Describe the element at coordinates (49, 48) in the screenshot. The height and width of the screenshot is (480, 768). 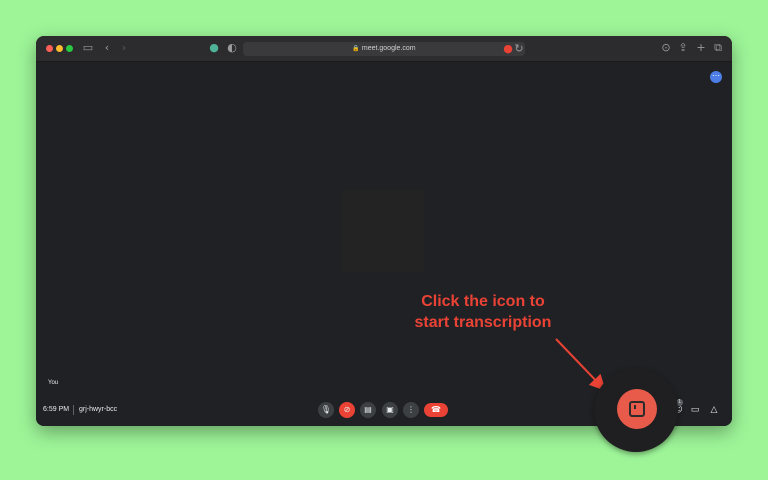
I see `close-window-button` at that location.